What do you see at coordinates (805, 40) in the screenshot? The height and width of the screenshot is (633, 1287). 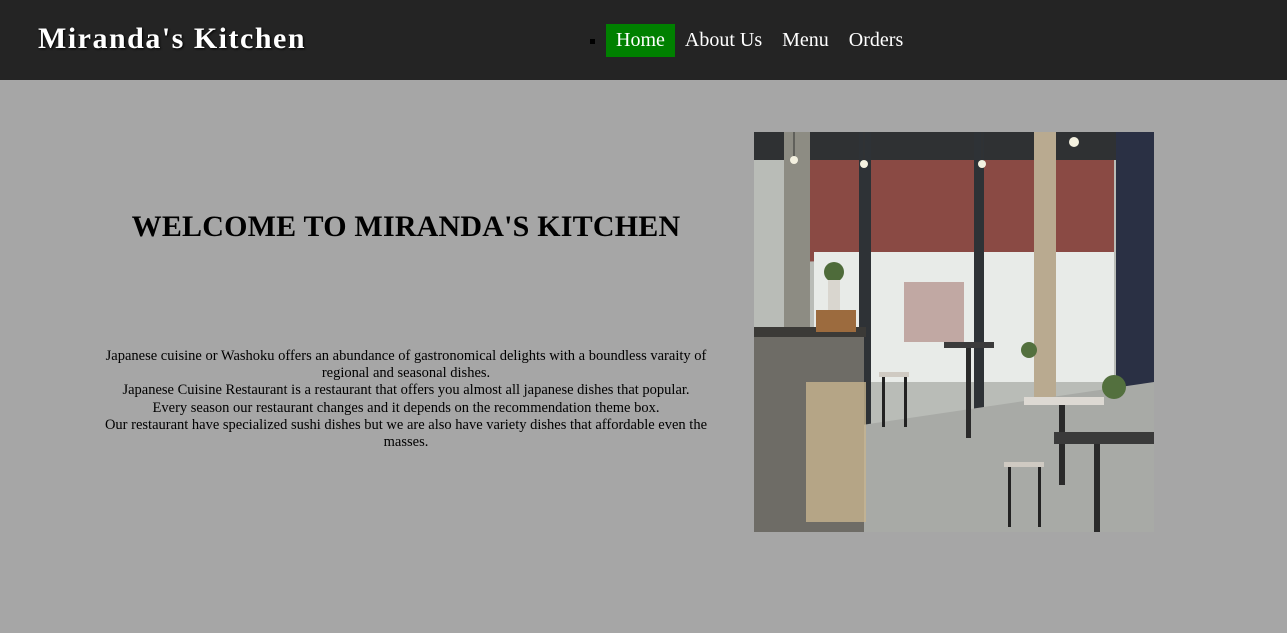 I see `nav-item-menu: Menu` at bounding box center [805, 40].